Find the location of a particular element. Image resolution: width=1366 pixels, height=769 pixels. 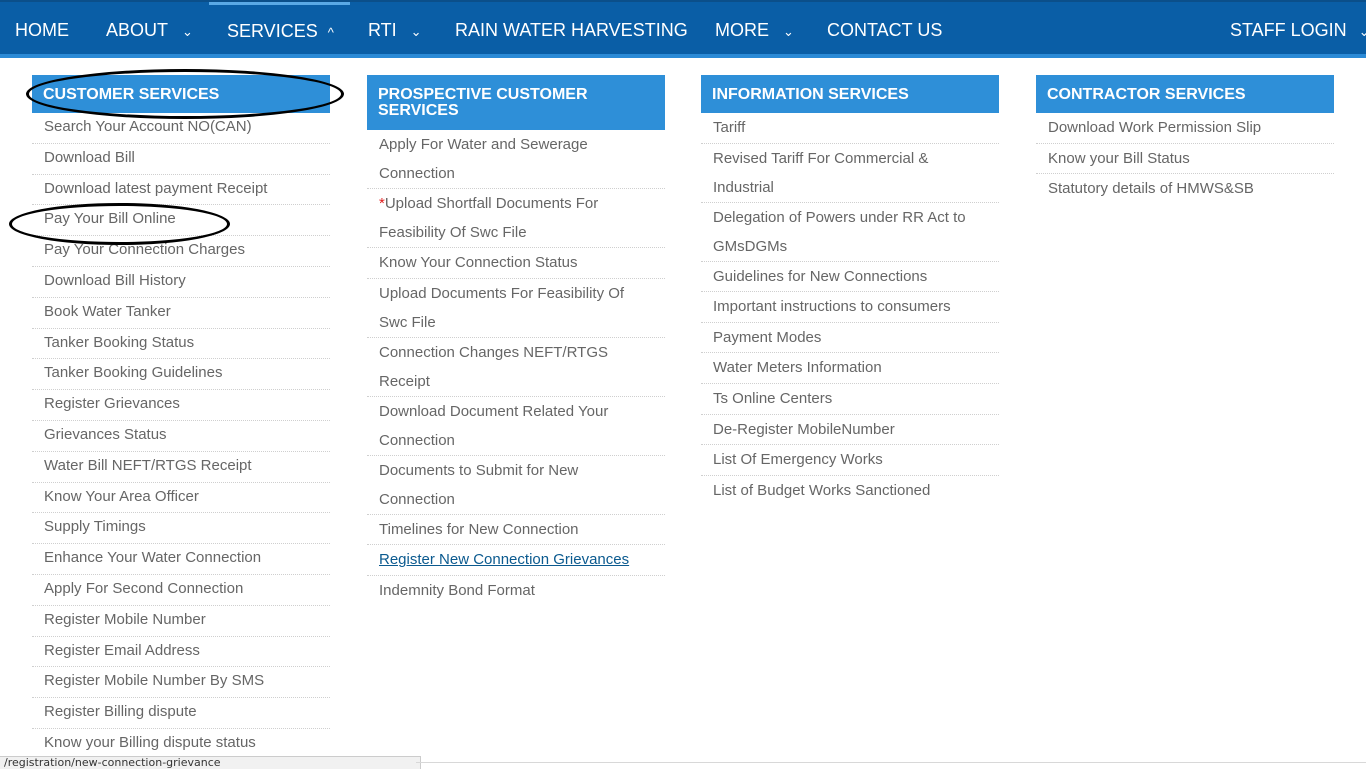

menu-item-deregister-mobile: De-Register MobileNumber is located at coordinates (850, 430).